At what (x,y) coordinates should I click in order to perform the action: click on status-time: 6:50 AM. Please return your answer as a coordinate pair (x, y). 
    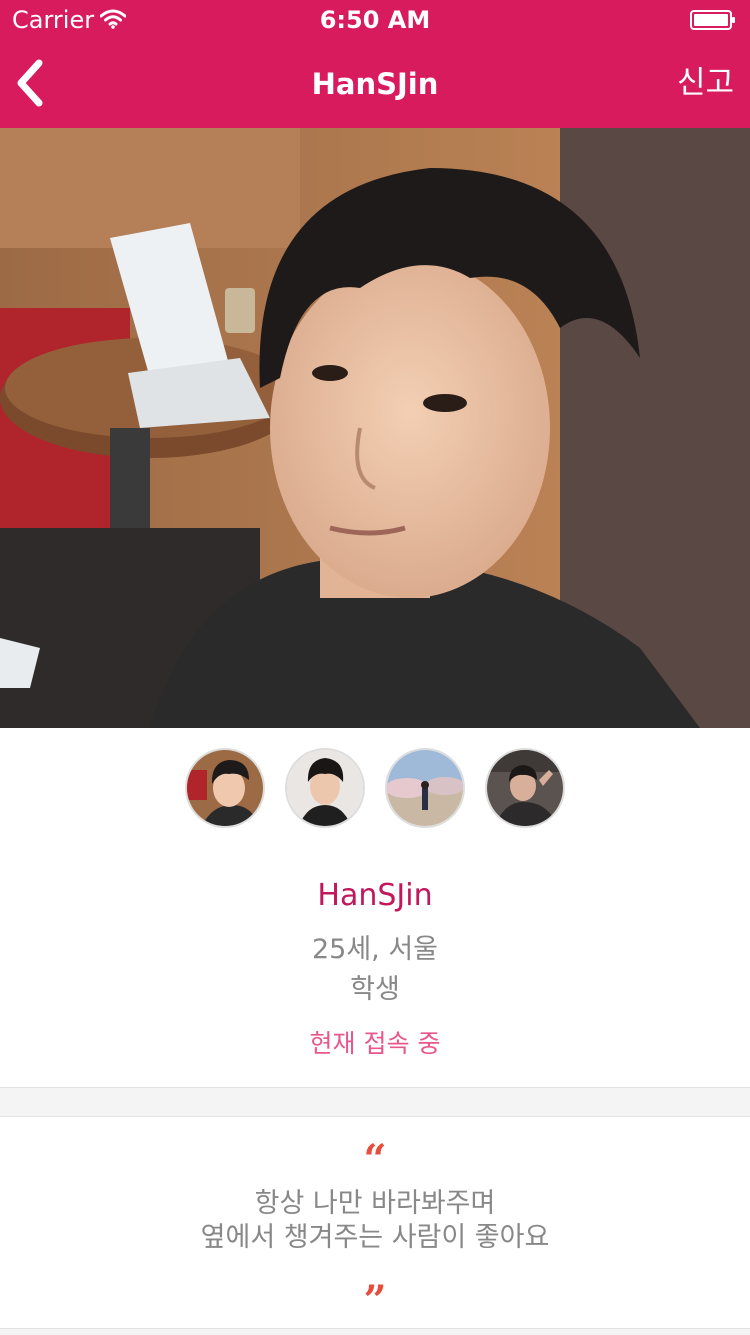
    Looking at the image, I should click on (375, 20).